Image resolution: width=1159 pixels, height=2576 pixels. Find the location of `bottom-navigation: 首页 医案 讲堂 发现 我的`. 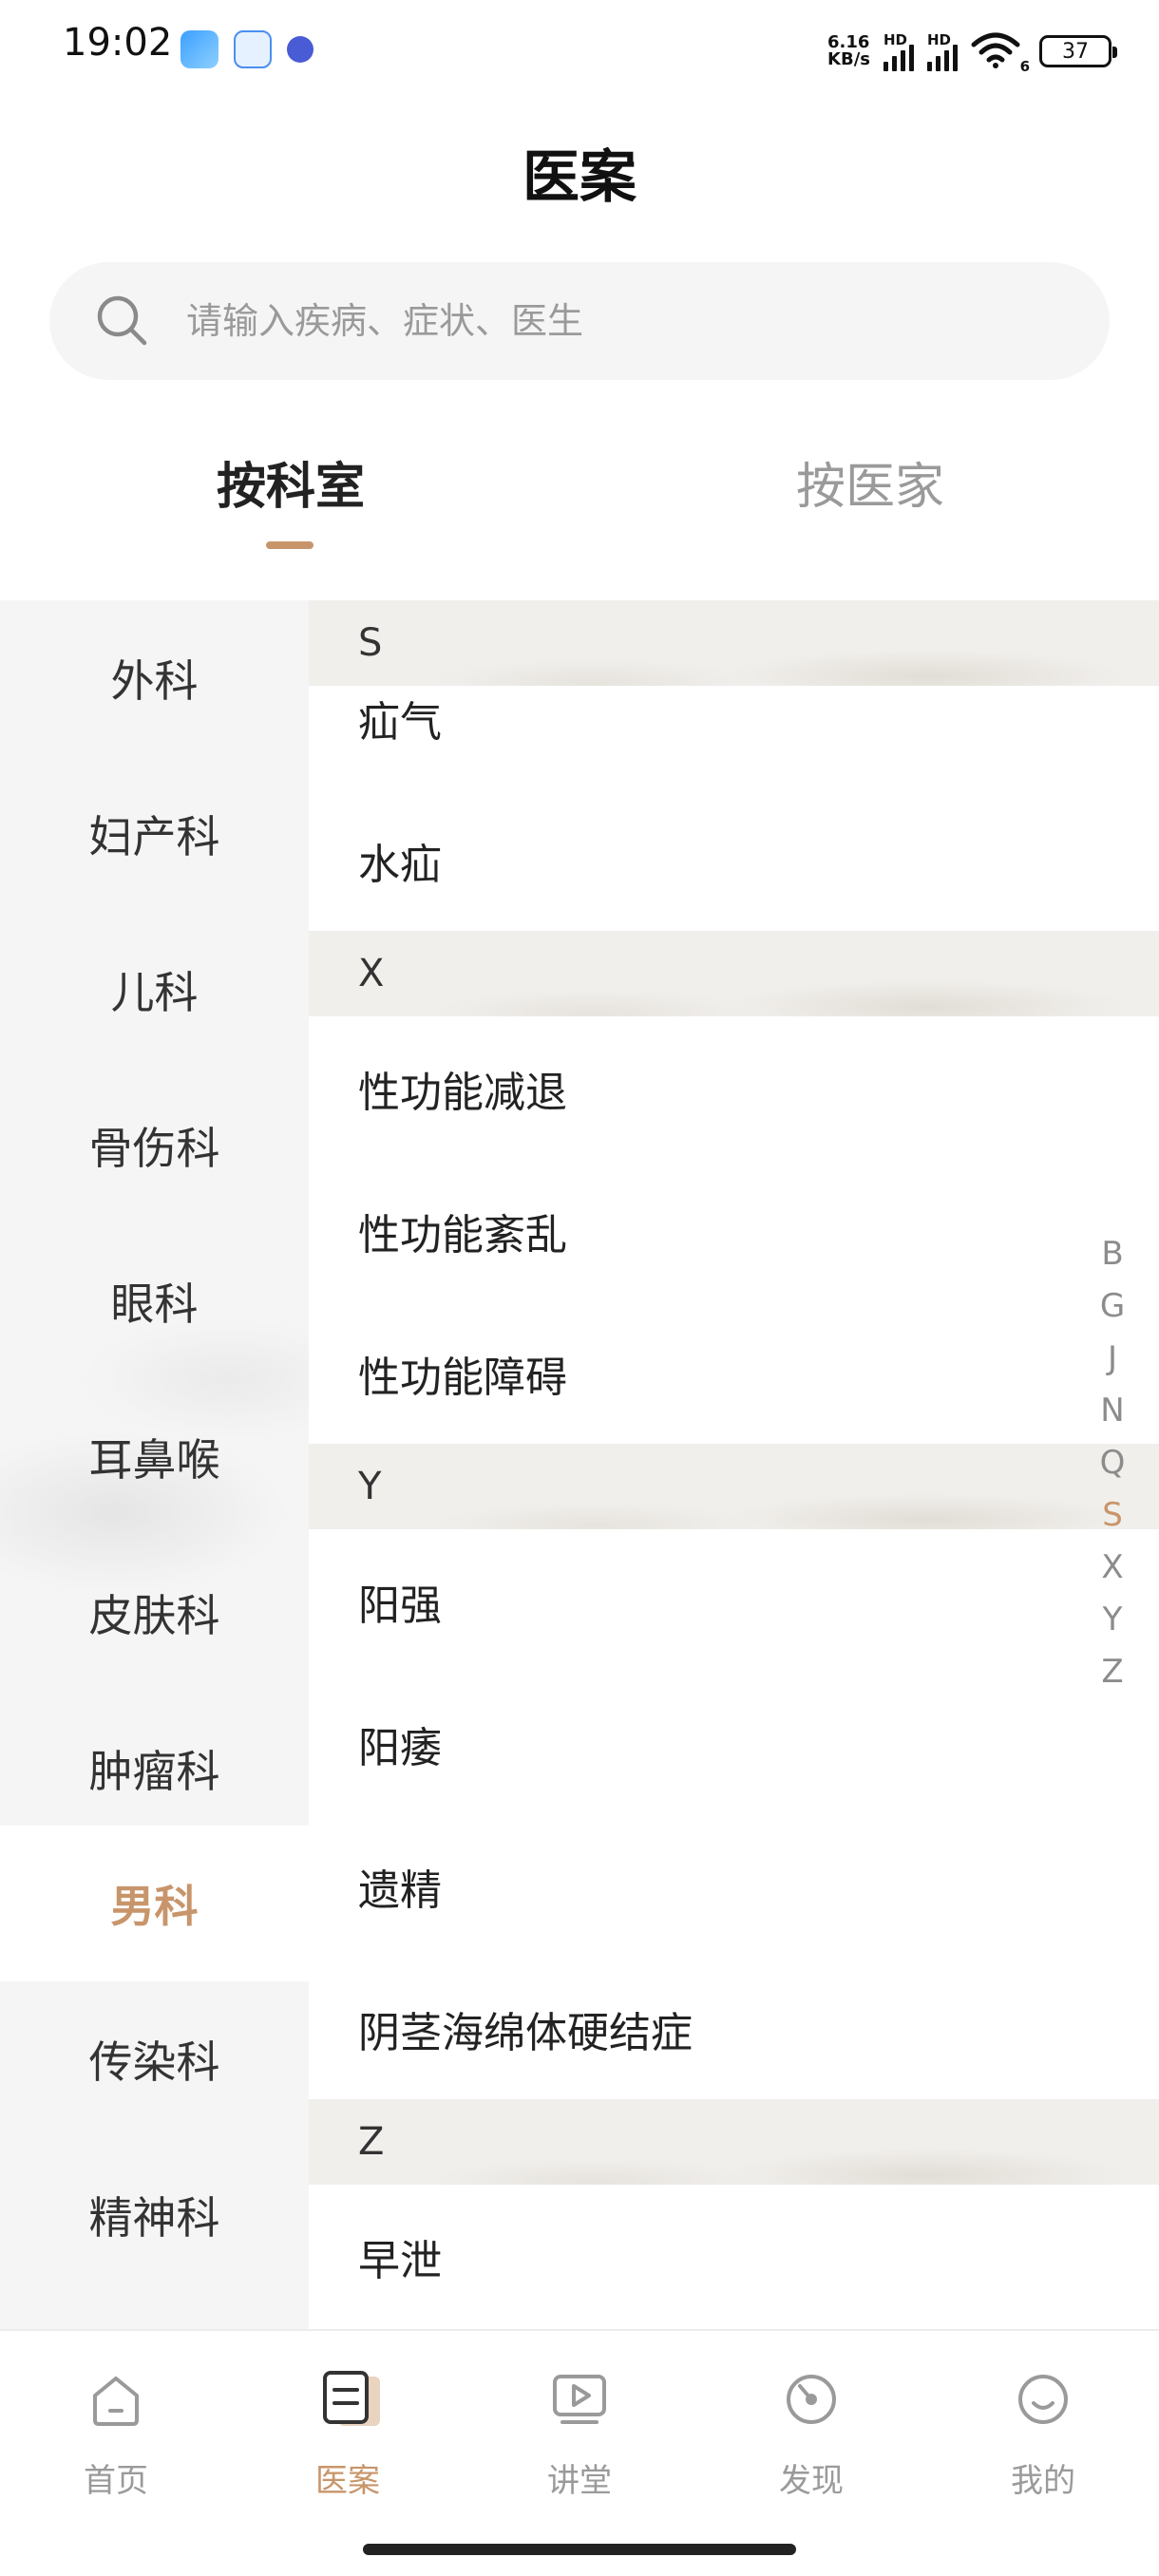

bottom-navigation: 首页 医案 讲堂 发现 我的 is located at coordinates (579, 2452).